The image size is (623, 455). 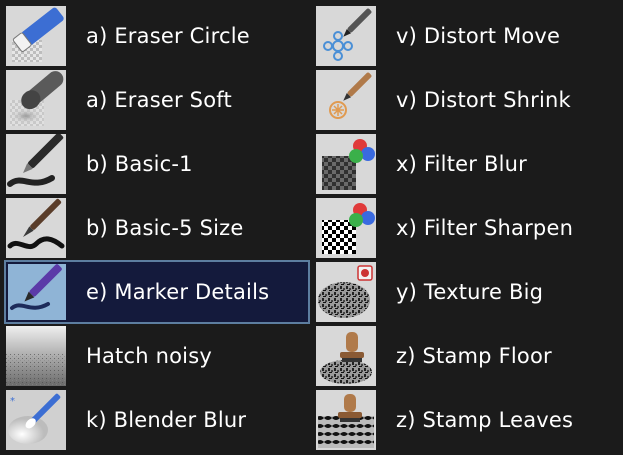 What do you see at coordinates (346, 100) in the screenshot?
I see `distort-shrink-icon` at bounding box center [346, 100].